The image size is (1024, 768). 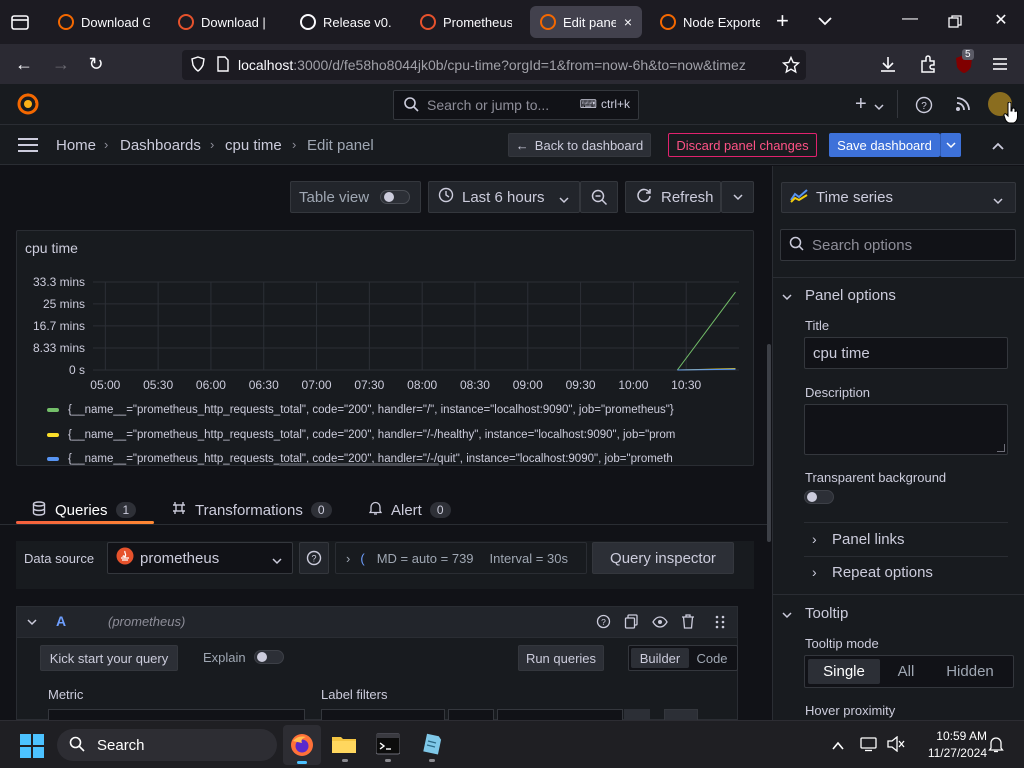 What do you see at coordinates (28, 146) in the screenshot?
I see `hamburger-menu-icon` at bounding box center [28, 146].